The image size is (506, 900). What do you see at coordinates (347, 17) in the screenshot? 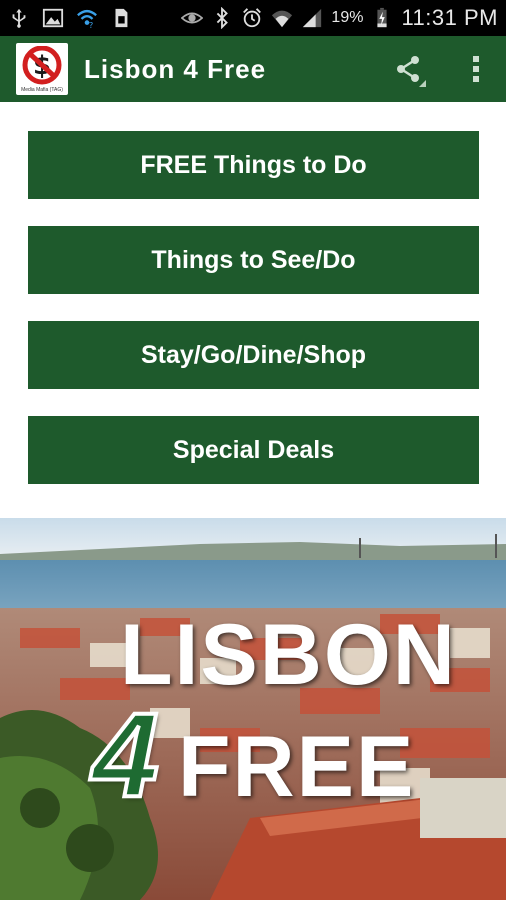
I see `battery-percent: 19%` at bounding box center [347, 17].